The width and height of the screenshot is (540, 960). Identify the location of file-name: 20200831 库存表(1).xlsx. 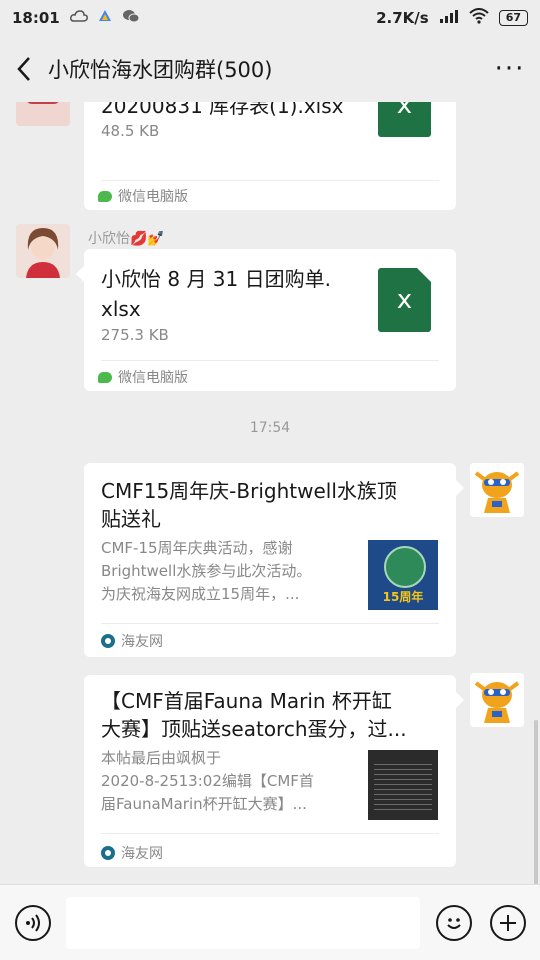
(222, 110).